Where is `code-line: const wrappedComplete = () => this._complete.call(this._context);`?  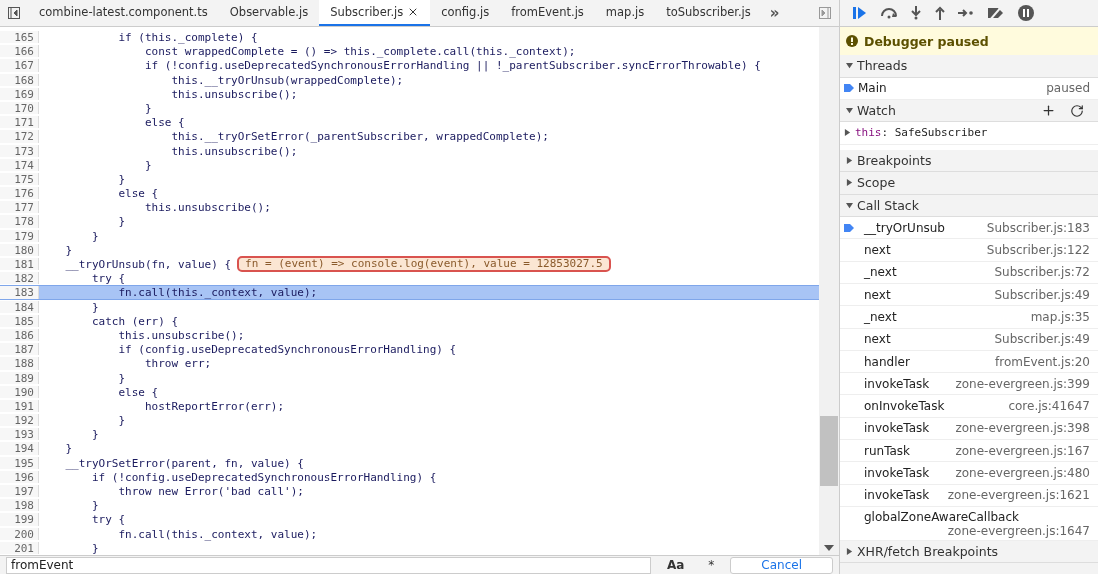 code-line: const wrappedComplete = () => this._complete.call(this._context); is located at coordinates (359, 51).